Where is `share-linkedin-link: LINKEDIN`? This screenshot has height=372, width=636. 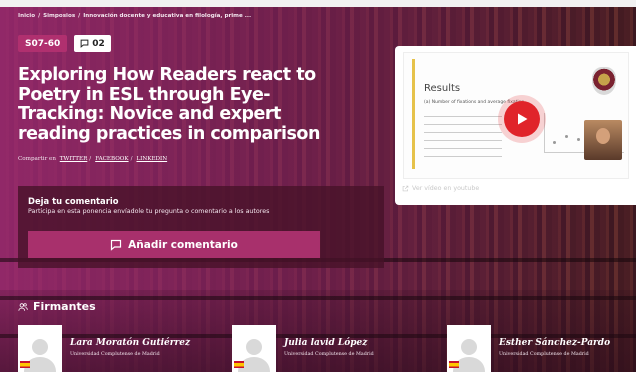 share-linkedin-link: LINKEDIN is located at coordinates (151, 159).